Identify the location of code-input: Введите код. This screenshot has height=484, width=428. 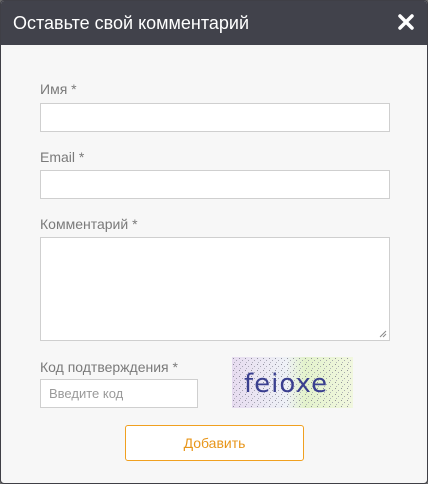
(119, 393).